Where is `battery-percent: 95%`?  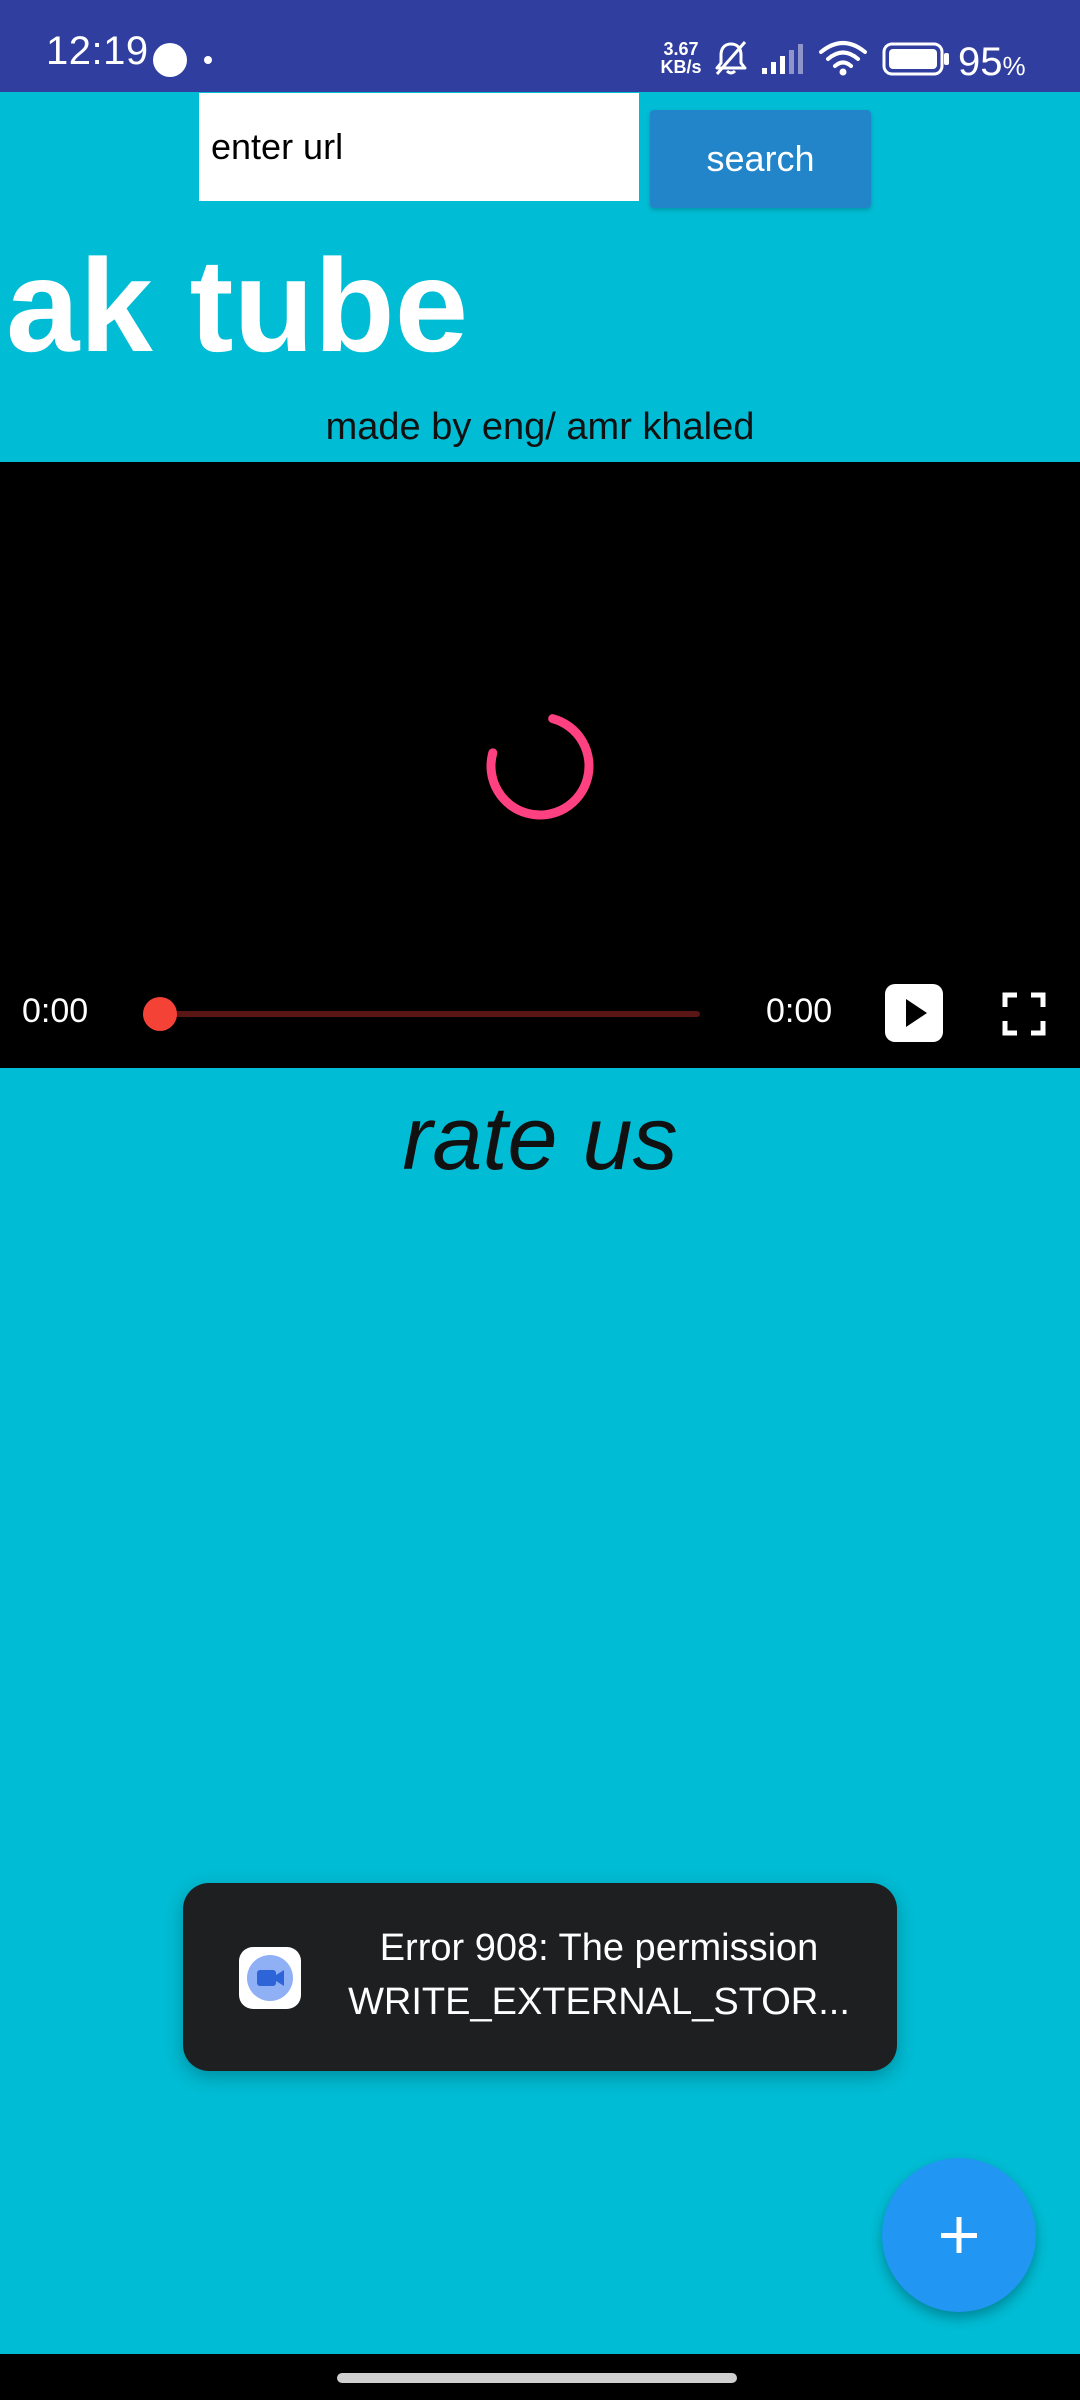
battery-percent: 95% is located at coordinates (992, 62).